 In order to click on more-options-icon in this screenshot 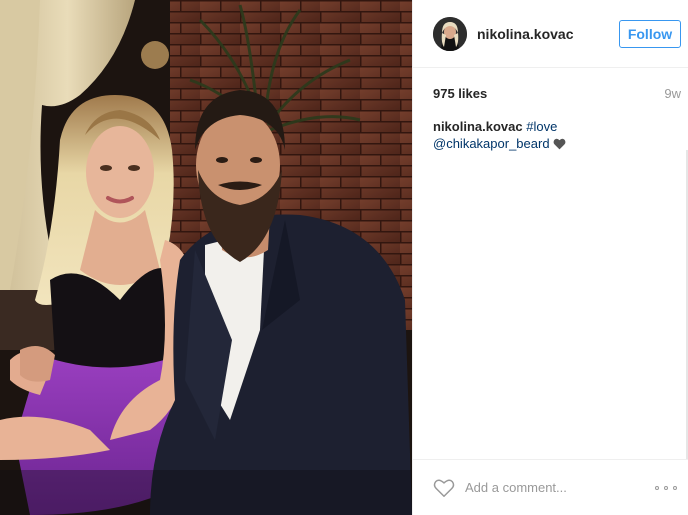, I will do `click(666, 488)`.